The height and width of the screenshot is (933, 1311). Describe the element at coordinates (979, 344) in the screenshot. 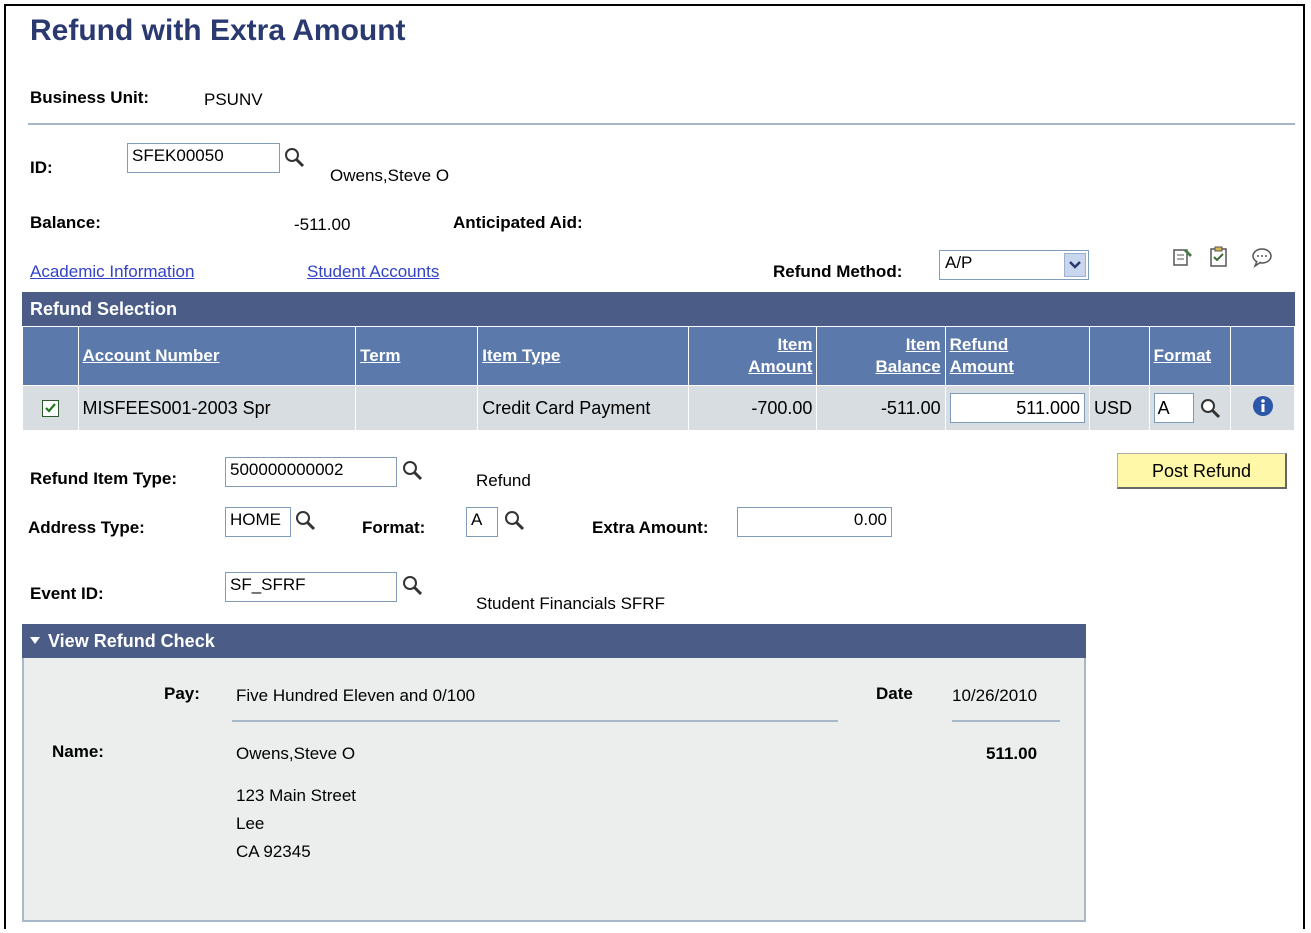

I see `refund-amount-header-line1: Refund` at that location.